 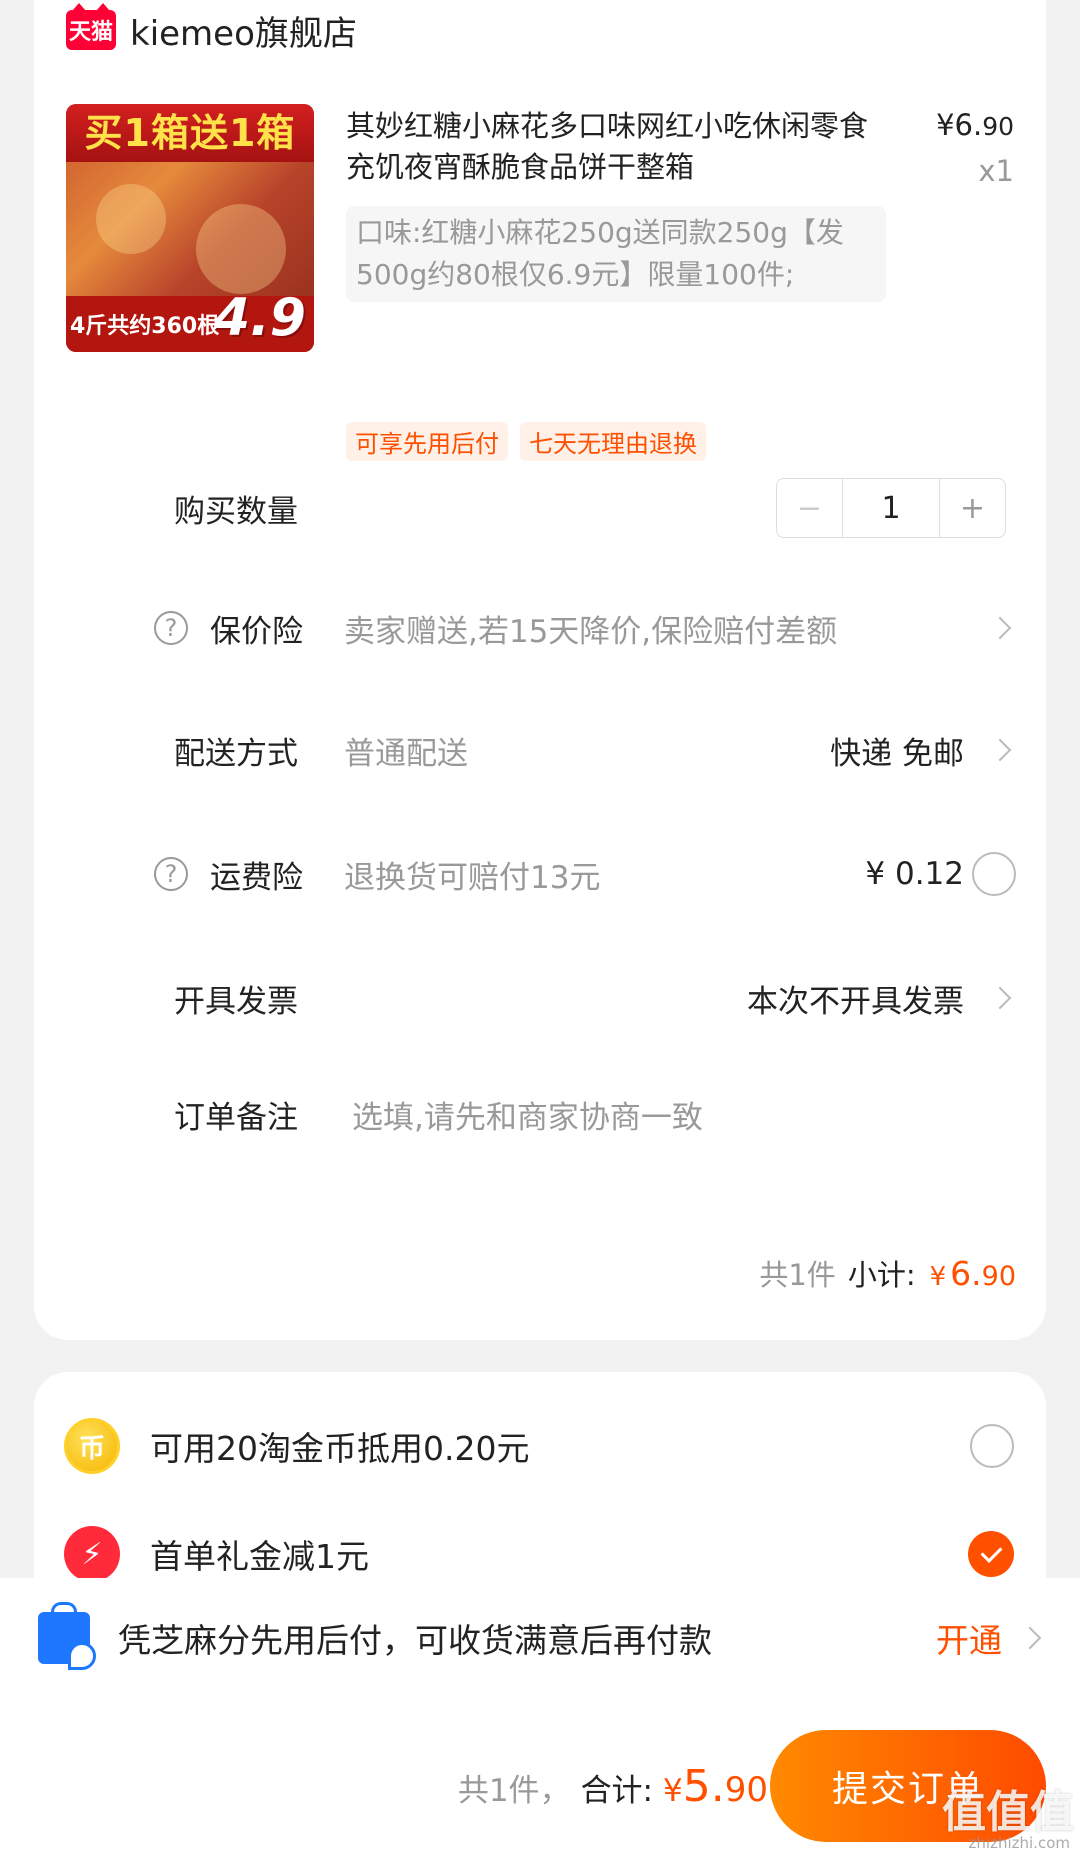 I want to click on decrement-button: −, so click(x=810, y=508).